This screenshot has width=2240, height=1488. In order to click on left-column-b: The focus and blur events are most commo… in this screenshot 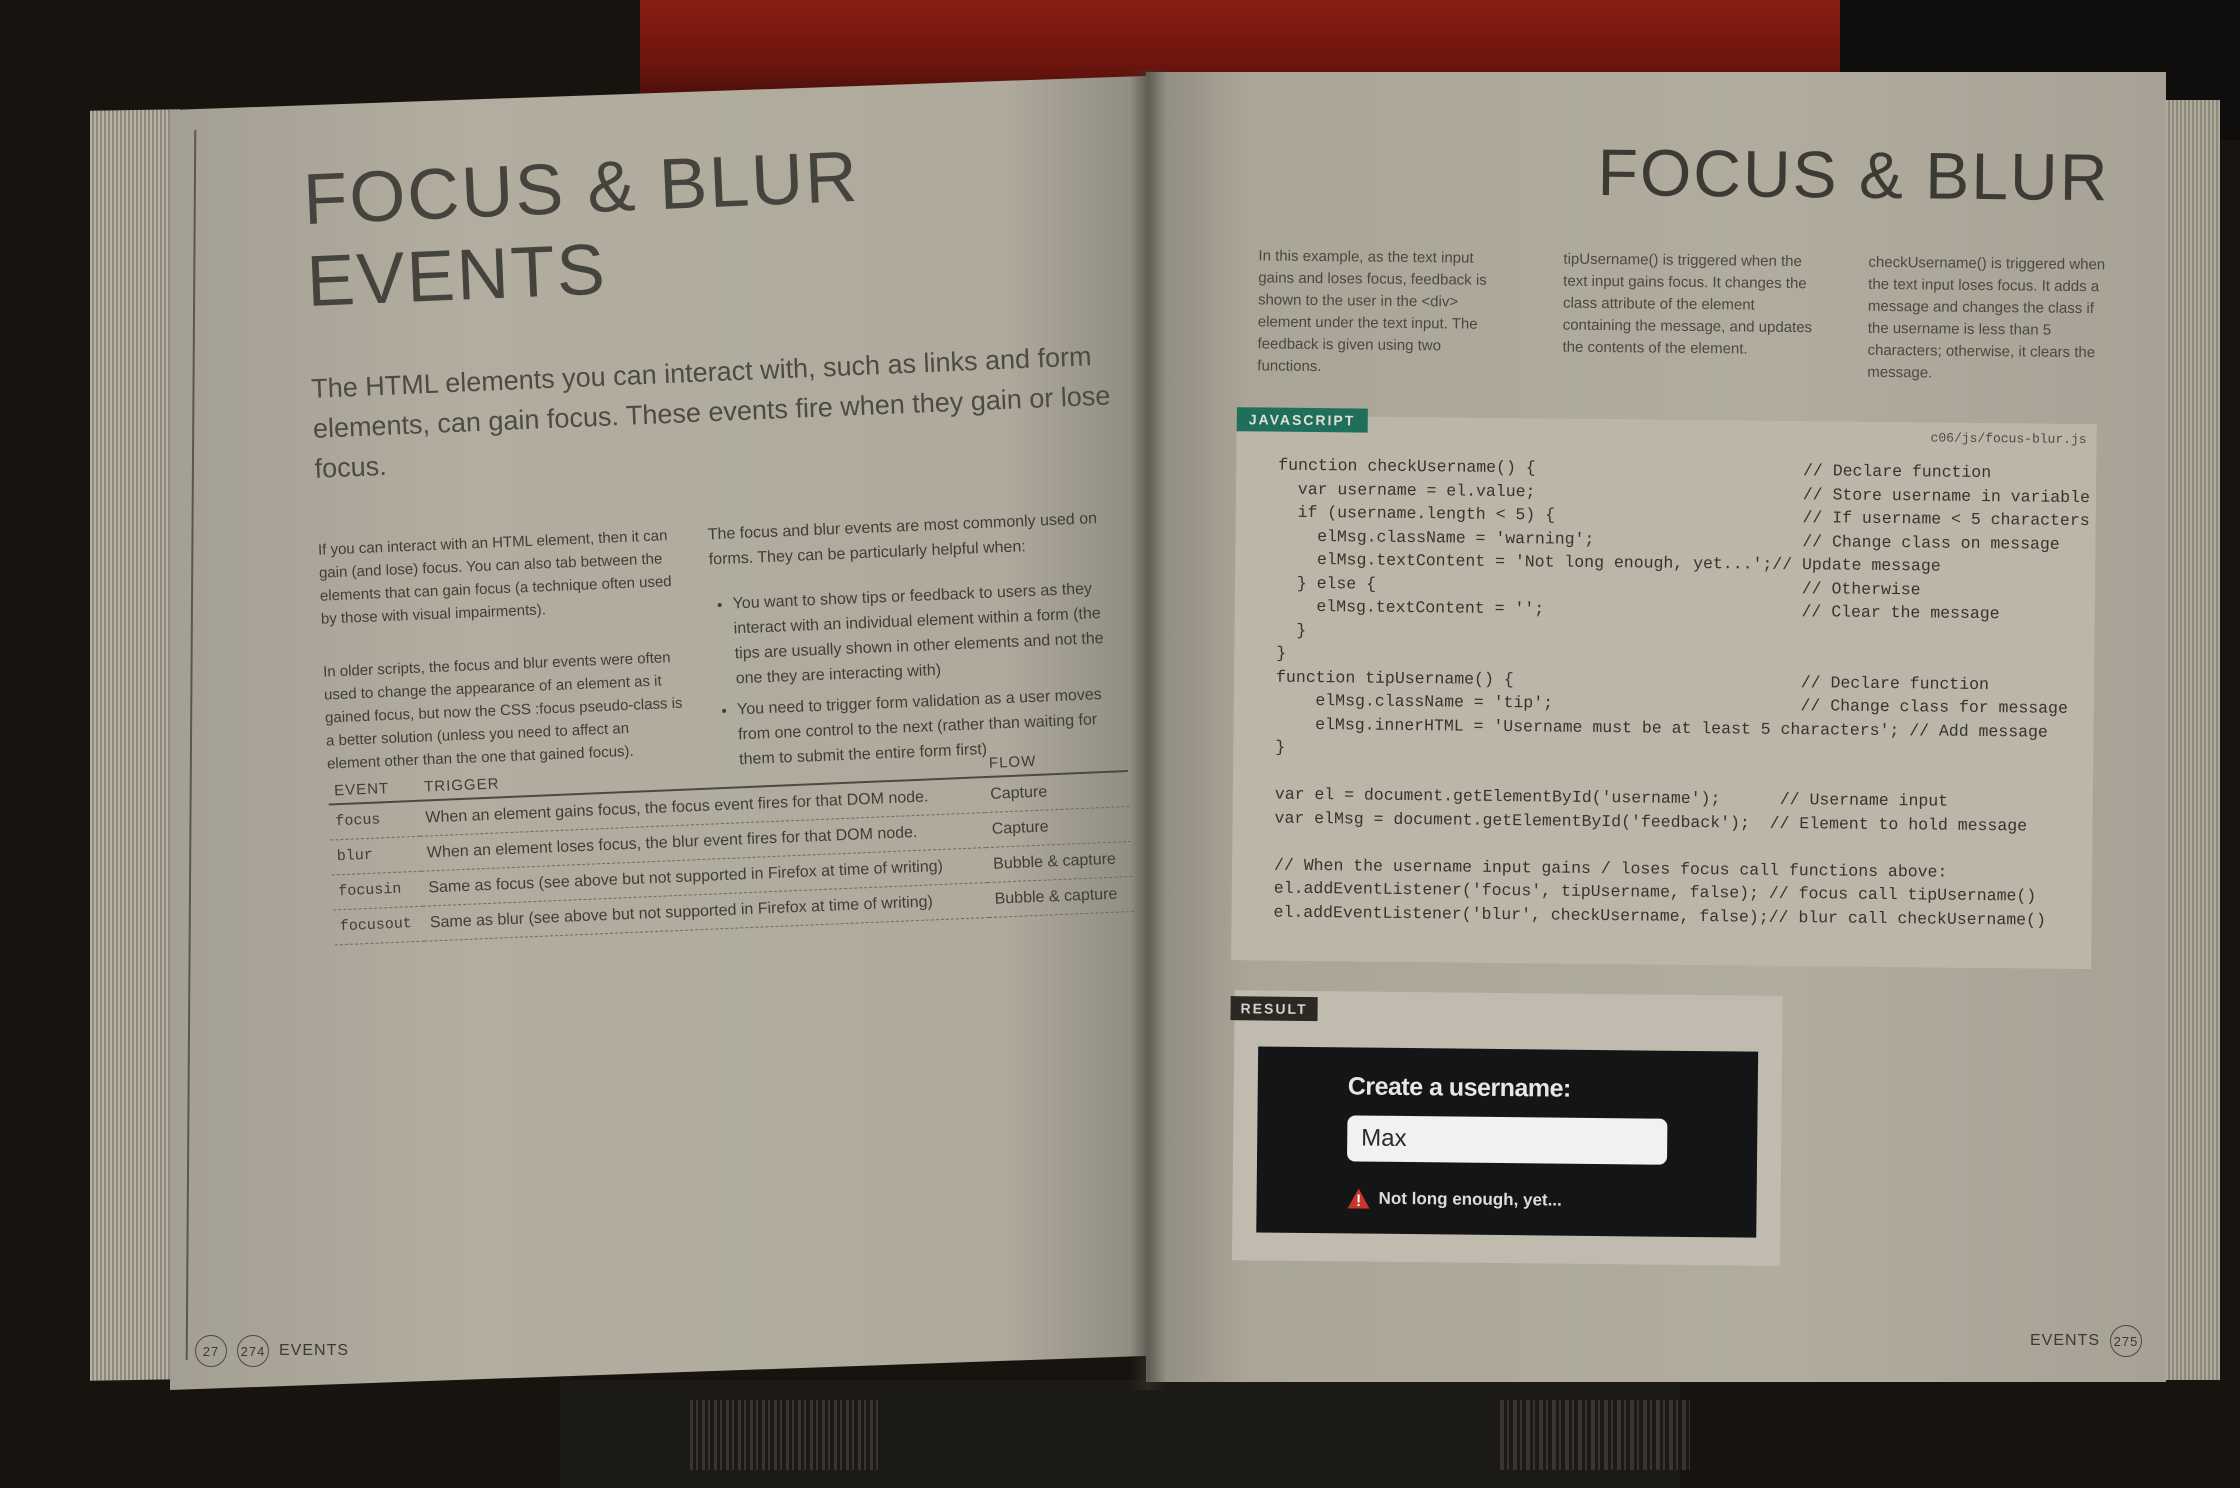, I will do `click(912, 643)`.